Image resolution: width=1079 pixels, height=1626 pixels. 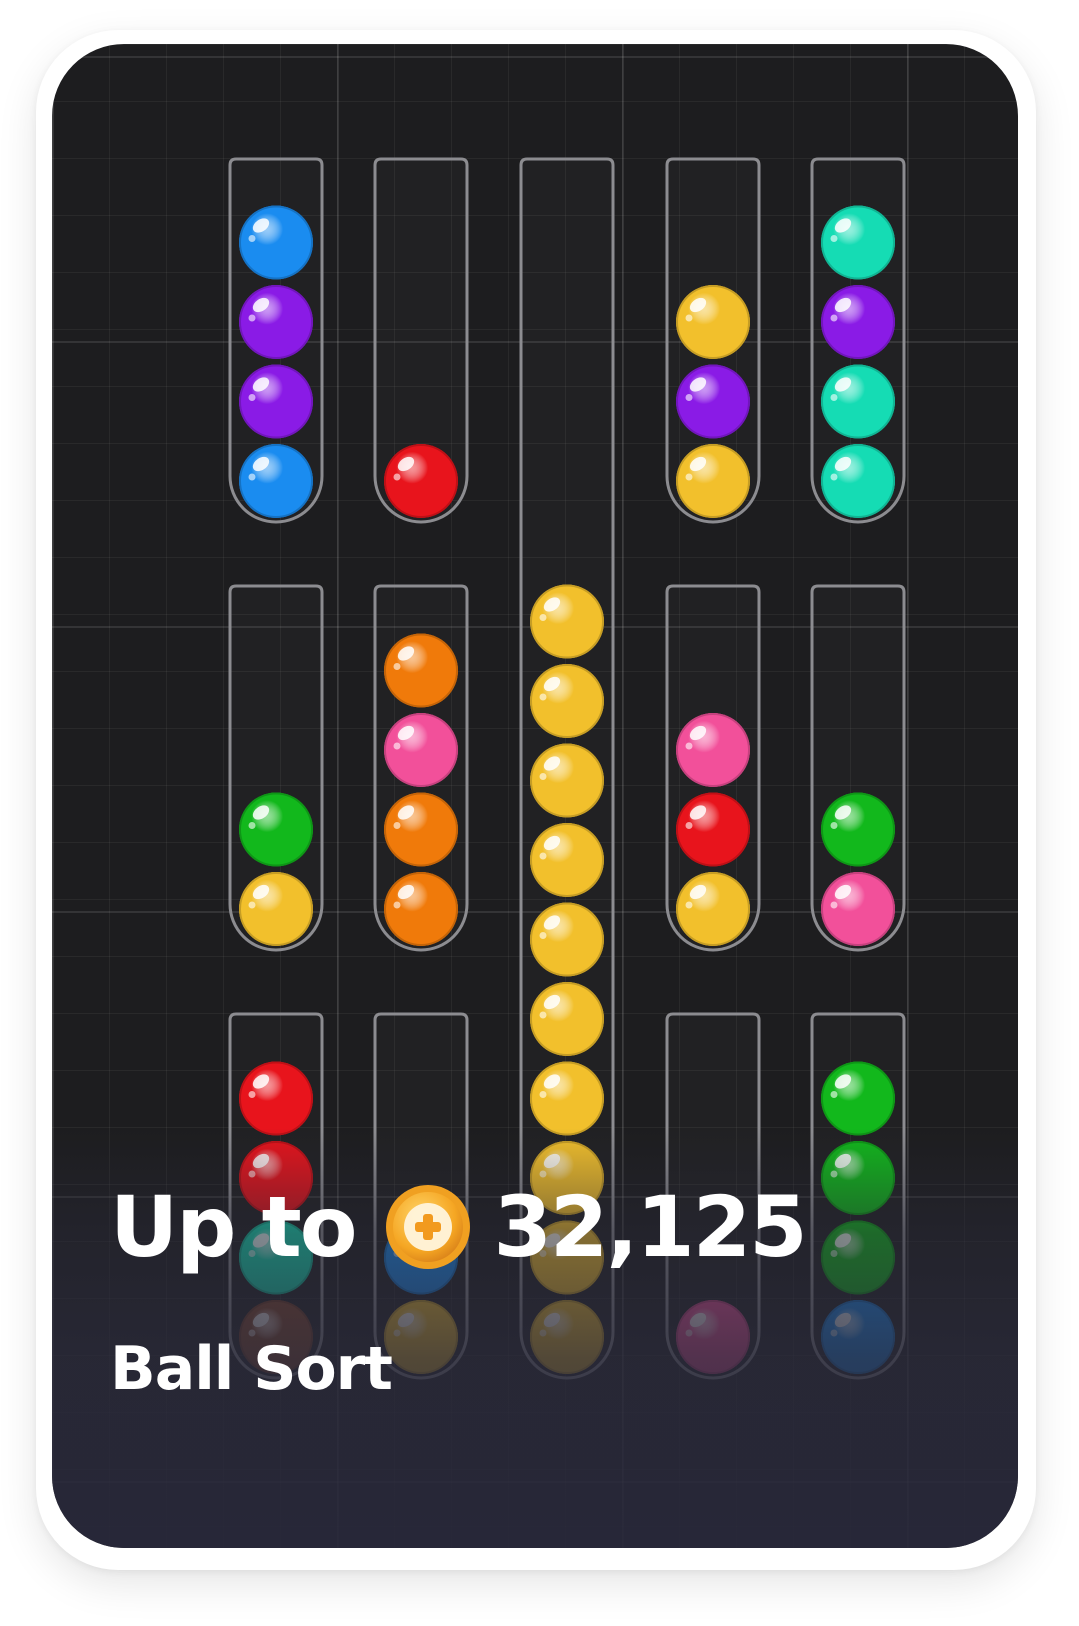 I want to click on reward-amount: 32,125, so click(x=650, y=1227).